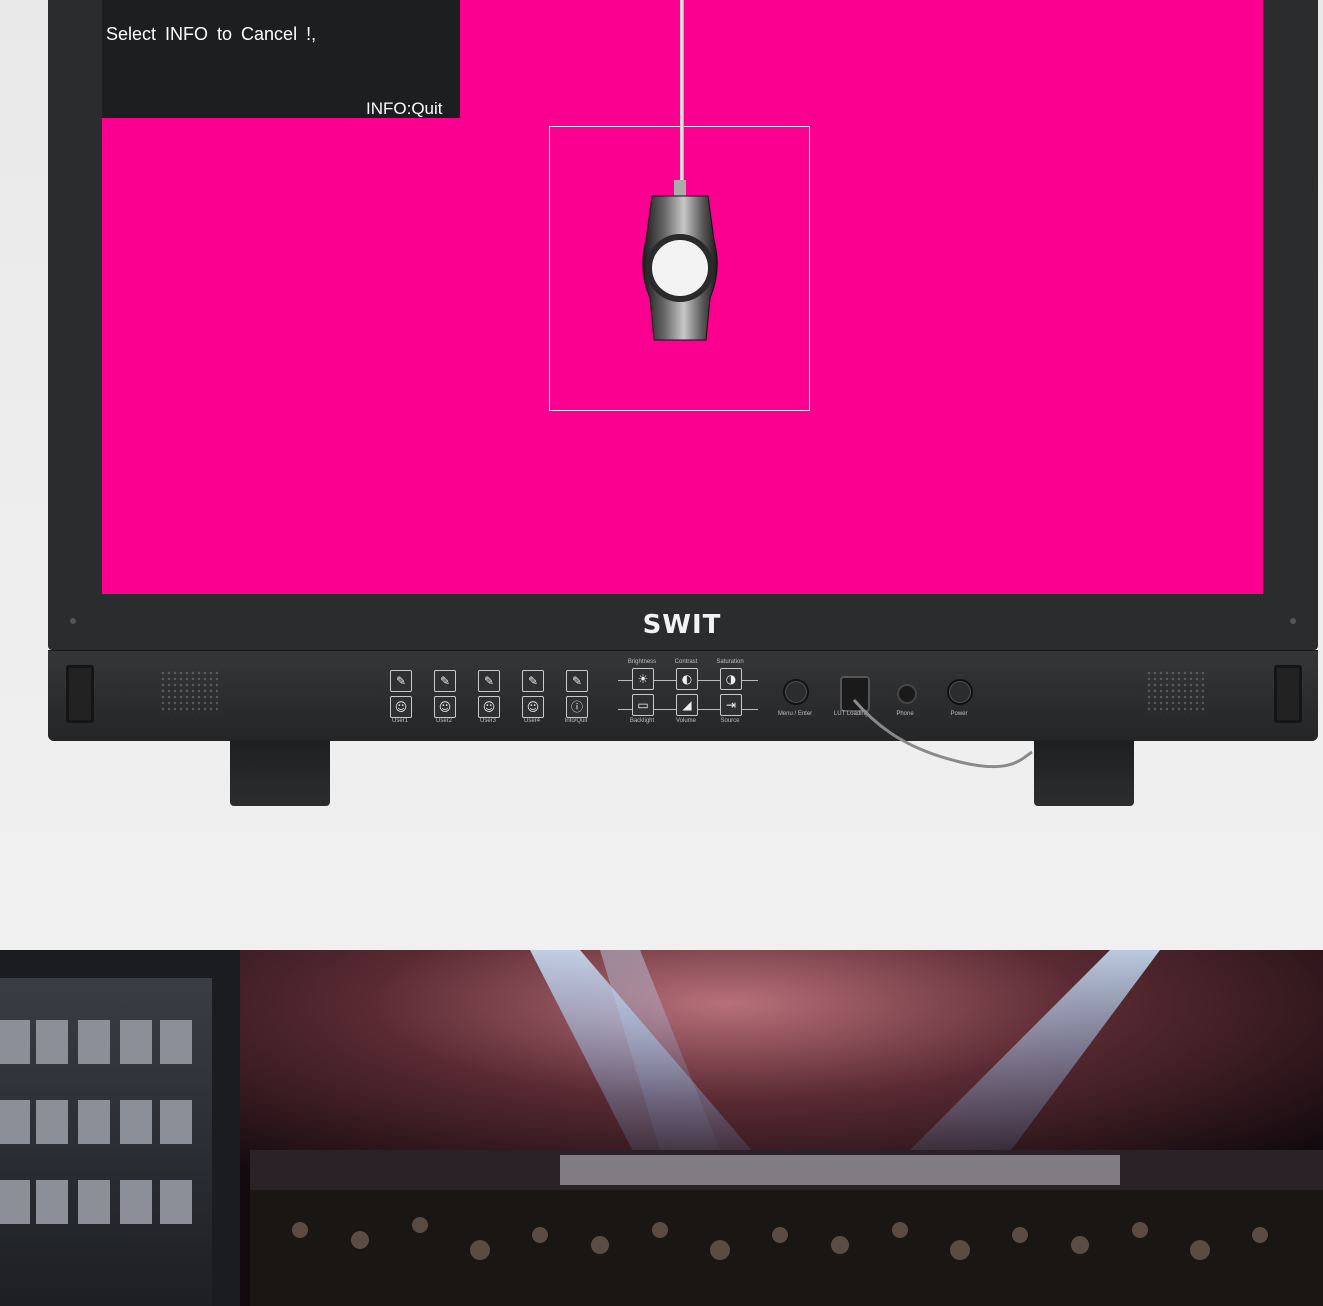 Image resolution: width=1323 pixels, height=1306 pixels. Describe the element at coordinates (1288, 694) in the screenshot. I see `handle-right` at that location.